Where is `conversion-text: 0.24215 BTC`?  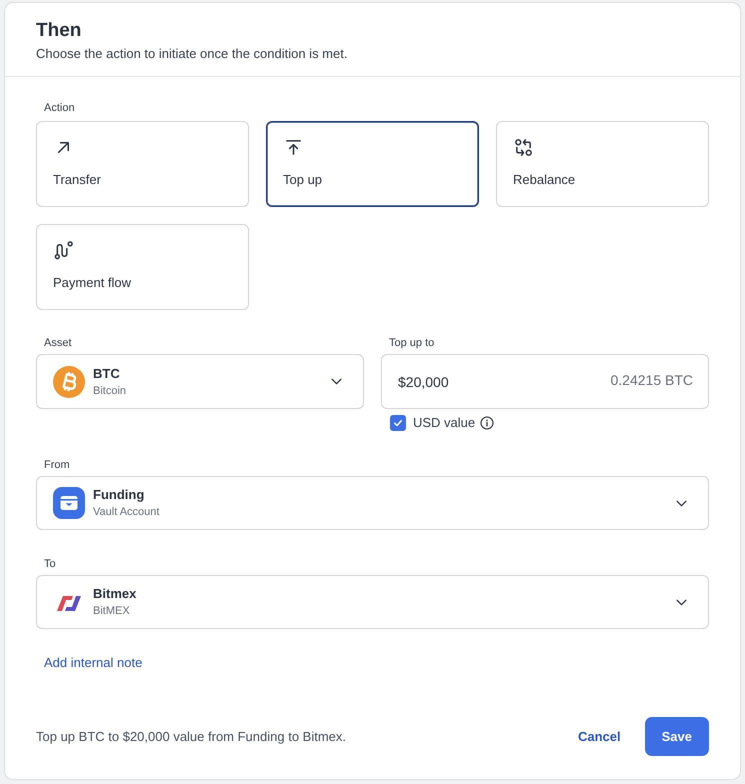 conversion-text: 0.24215 BTC is located at coordinates (651, 380).